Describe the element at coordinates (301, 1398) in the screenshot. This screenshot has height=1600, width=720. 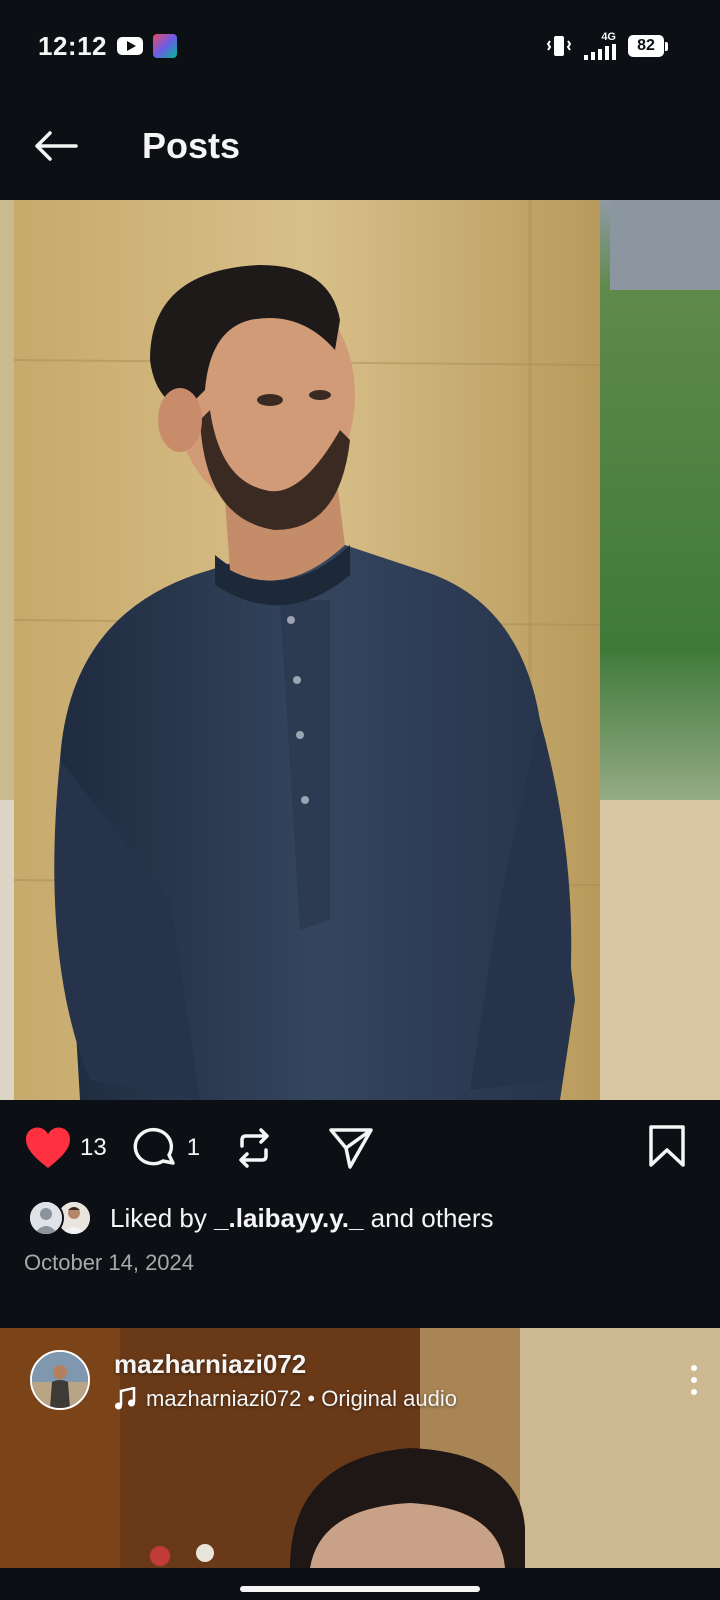
I see `next-post-audio-text: mazharniazi072 • Original audio` at that location.